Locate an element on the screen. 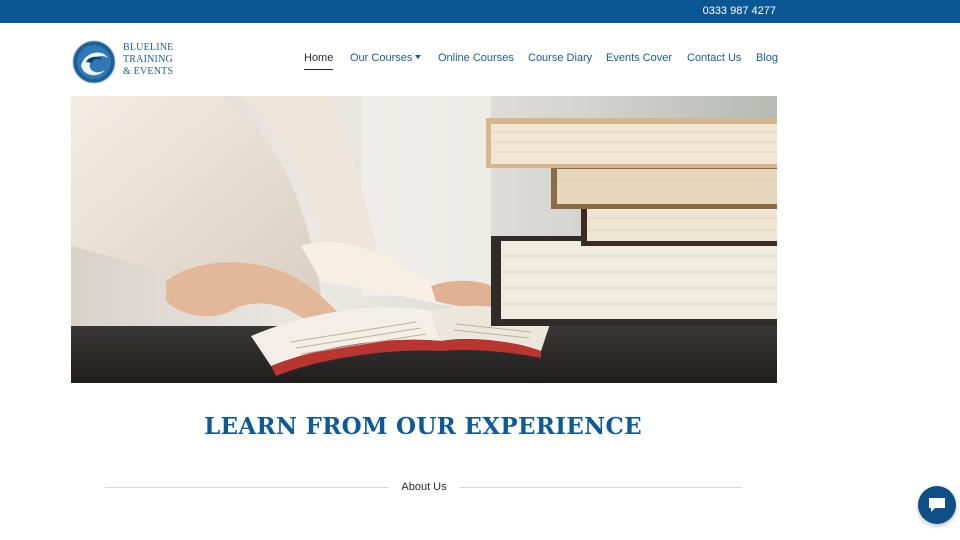  nav-events-cover: Events Cover is located at coordinates (639, 58).